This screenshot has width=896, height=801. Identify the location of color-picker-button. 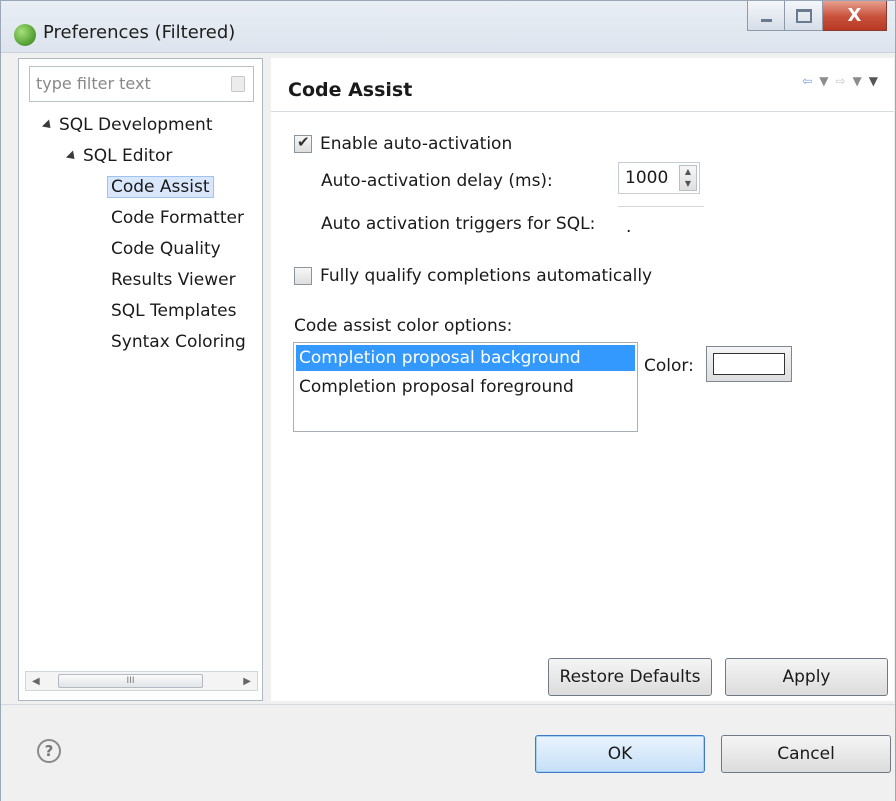
(749, 364).